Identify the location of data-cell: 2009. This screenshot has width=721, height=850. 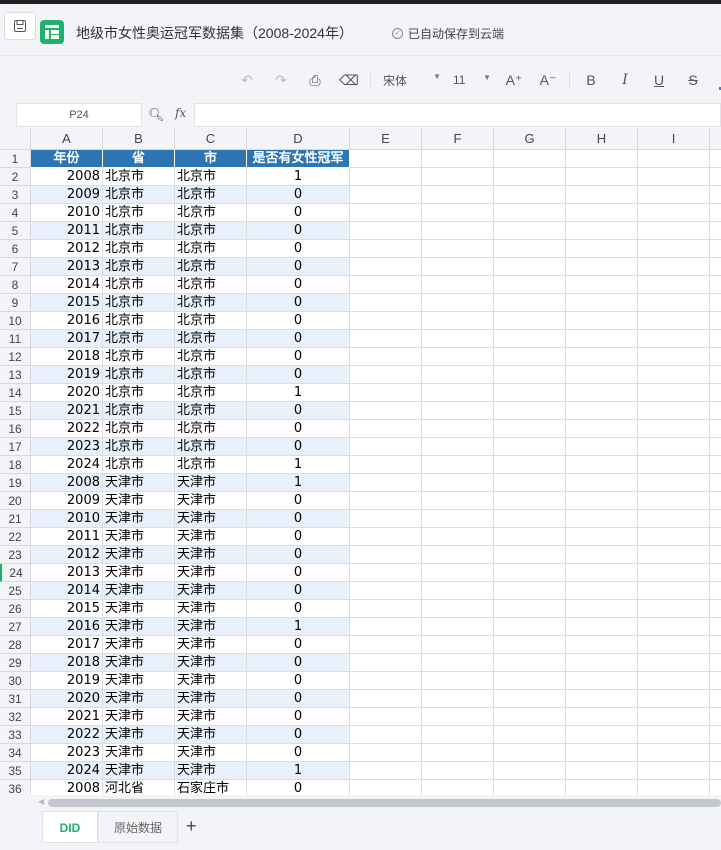
(67, 501).